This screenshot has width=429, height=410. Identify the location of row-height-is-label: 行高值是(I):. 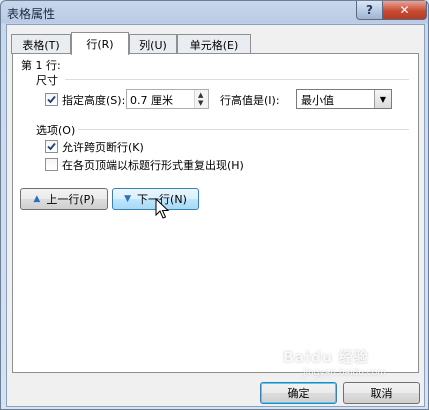
(250, 100).